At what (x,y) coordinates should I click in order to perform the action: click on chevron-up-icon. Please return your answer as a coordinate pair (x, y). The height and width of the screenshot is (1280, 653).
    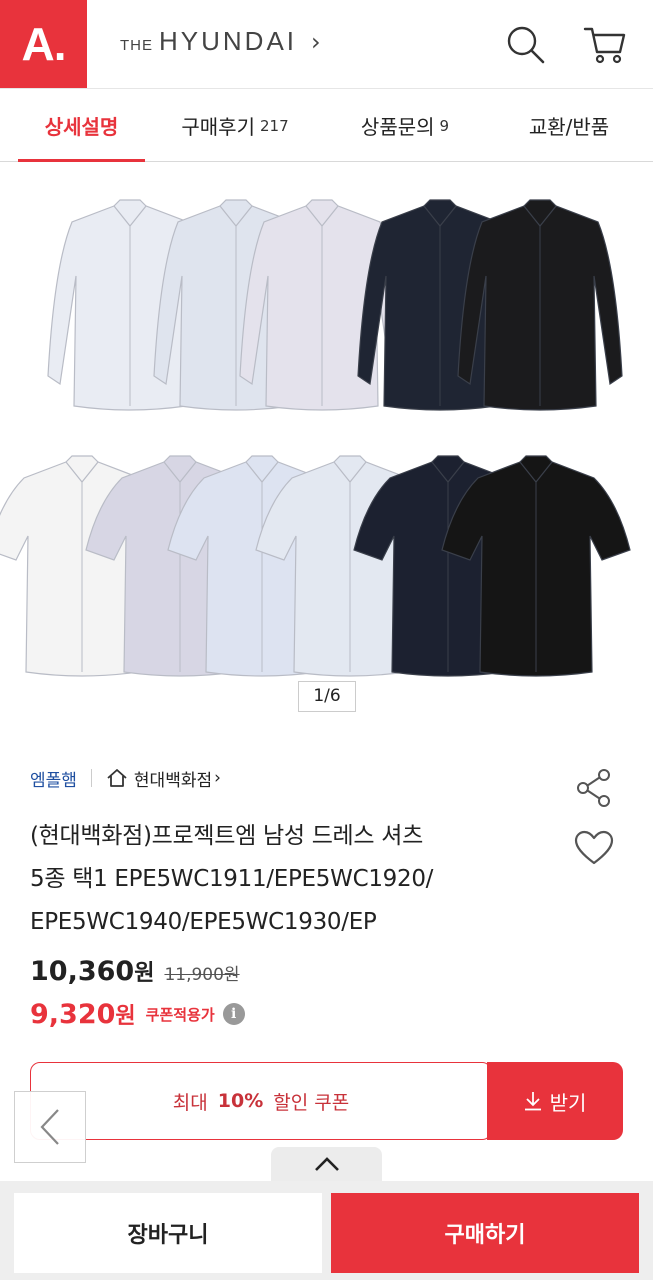
    Looking at the image, I should click on (326, 1164).